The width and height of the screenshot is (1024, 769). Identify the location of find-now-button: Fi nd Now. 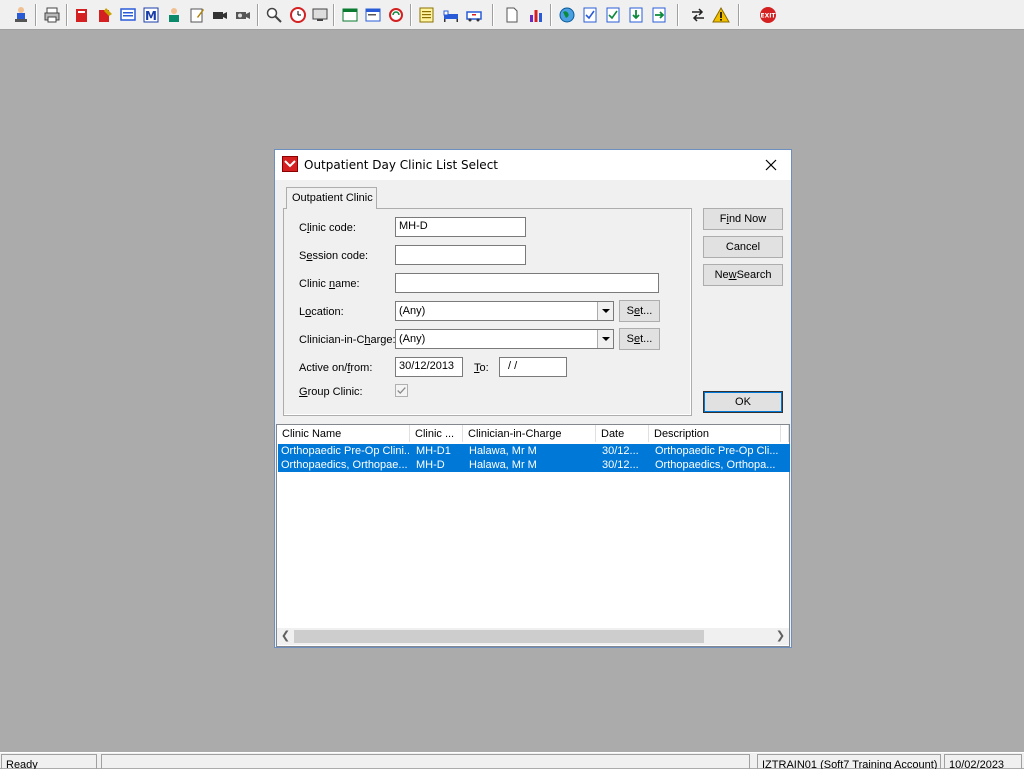
(743, 219).